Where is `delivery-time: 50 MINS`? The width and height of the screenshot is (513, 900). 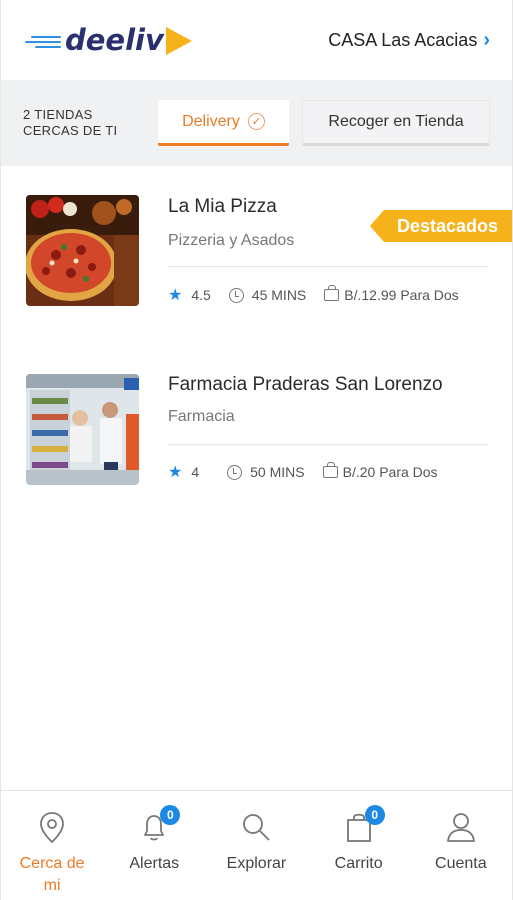
delivery-time: 50 MINS is located at coordinates (266, 472).